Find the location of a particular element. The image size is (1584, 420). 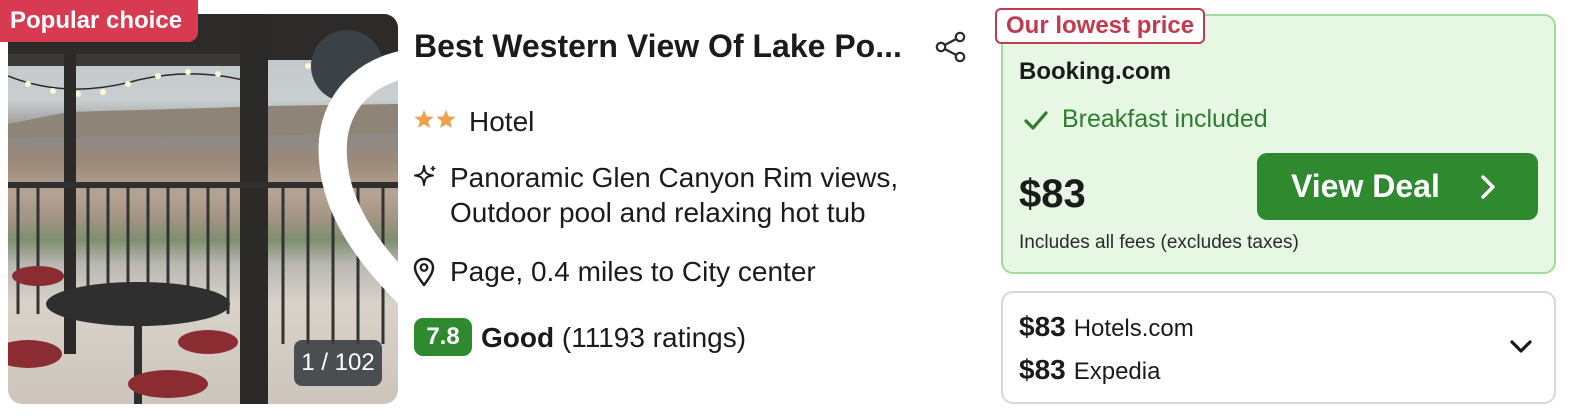

other-deal-provider: Hotels.com is located at coordinates (1133, 328).